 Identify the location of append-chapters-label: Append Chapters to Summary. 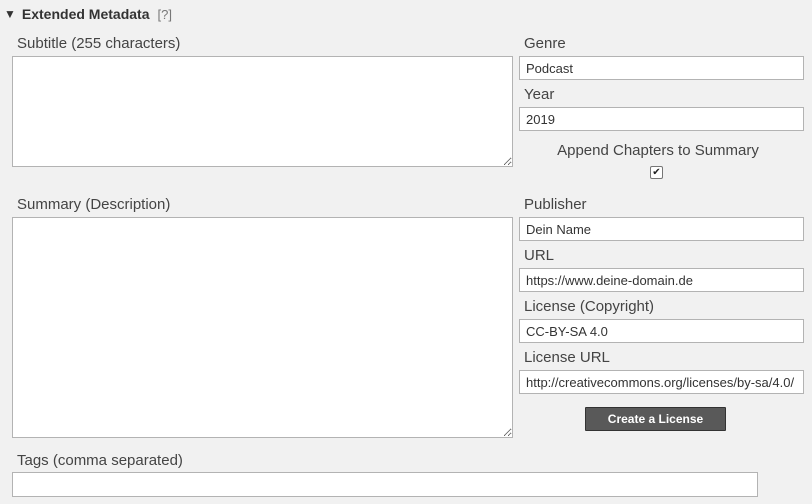
(658, 150).